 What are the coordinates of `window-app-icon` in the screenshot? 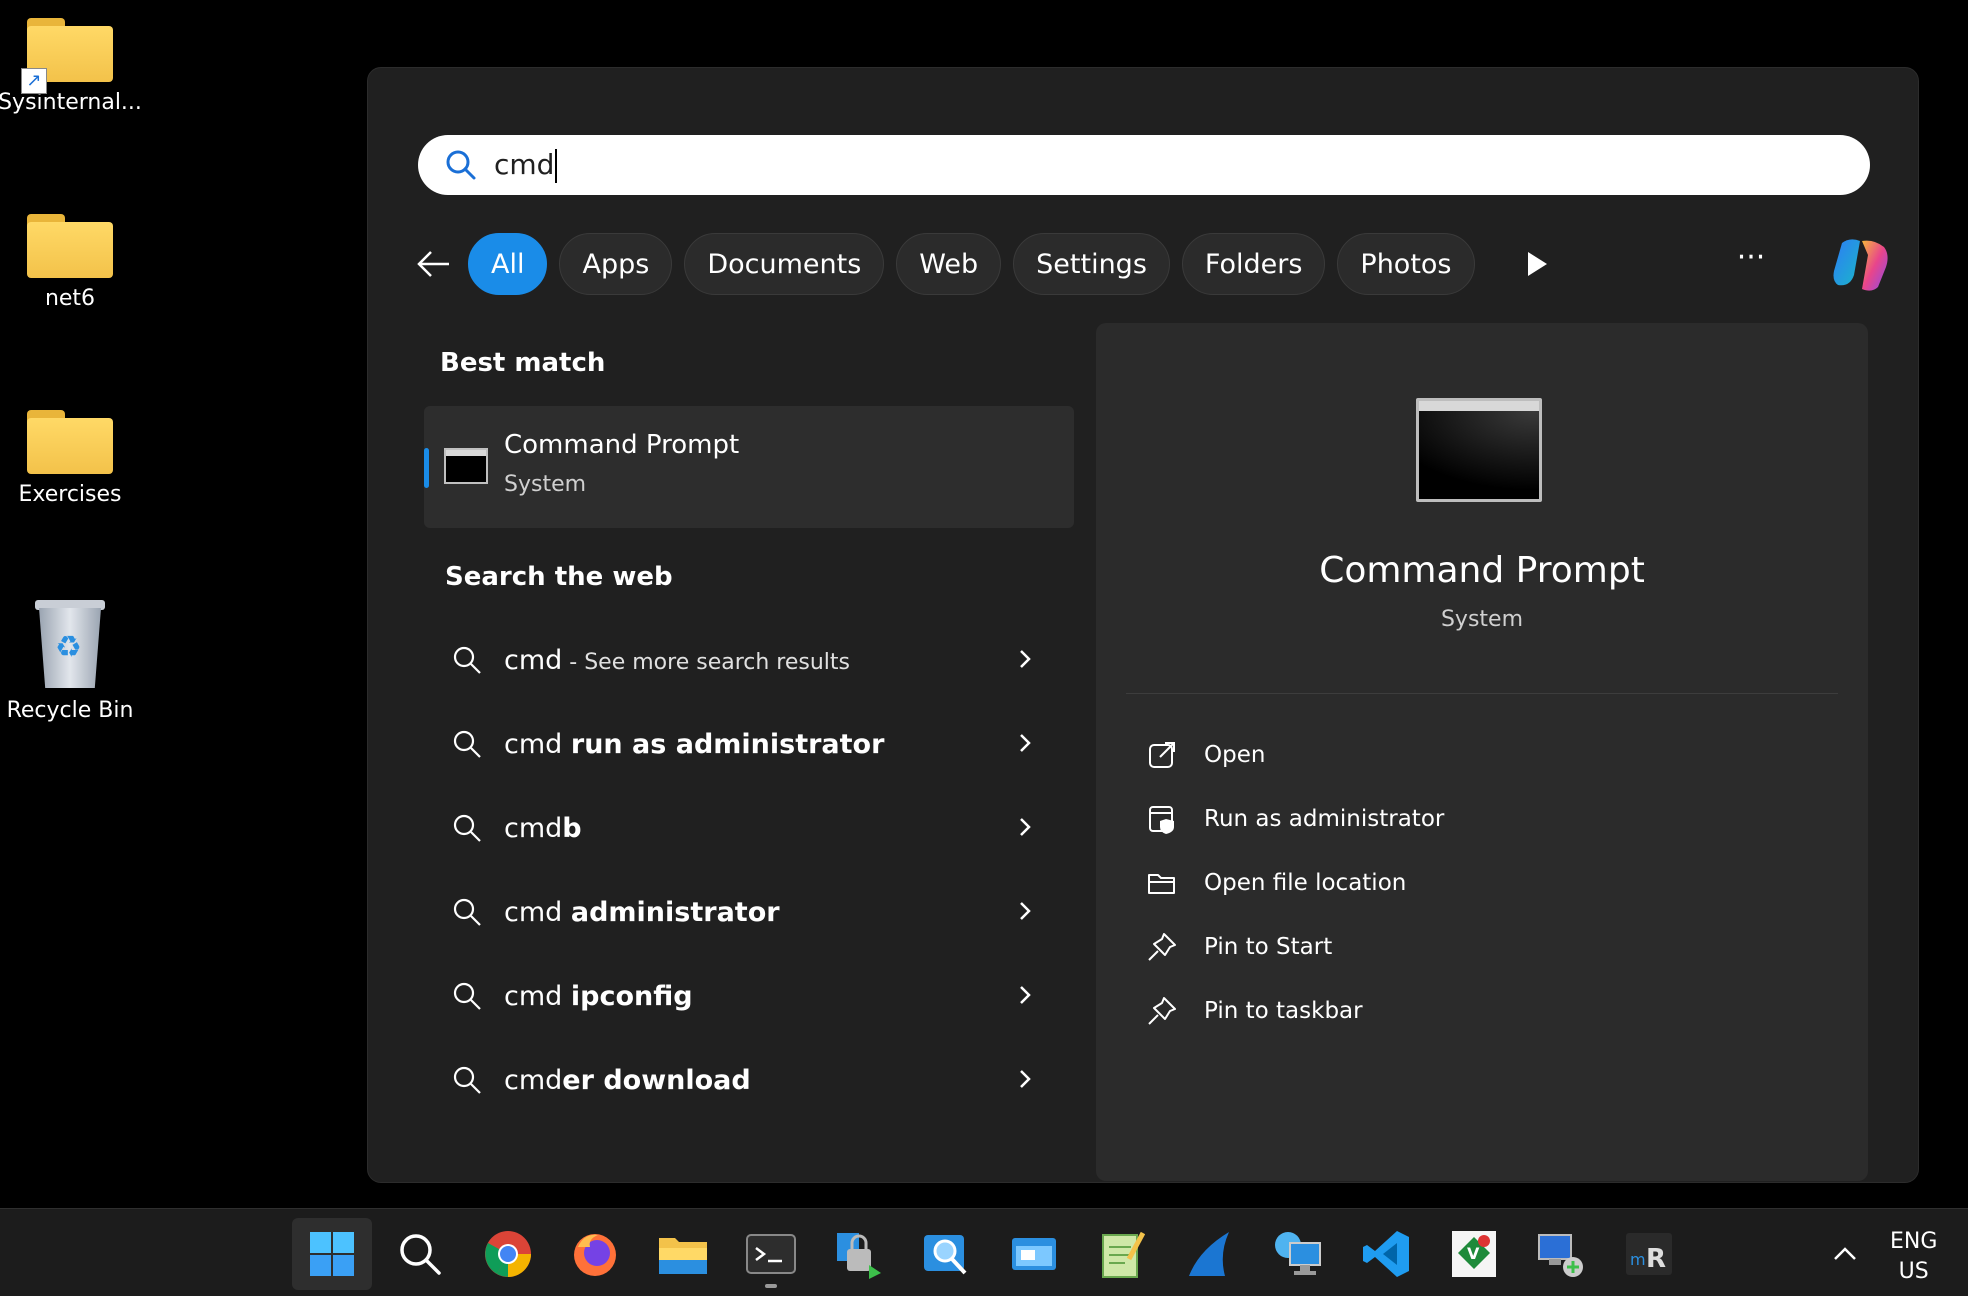 It's located at (1034, 1254).